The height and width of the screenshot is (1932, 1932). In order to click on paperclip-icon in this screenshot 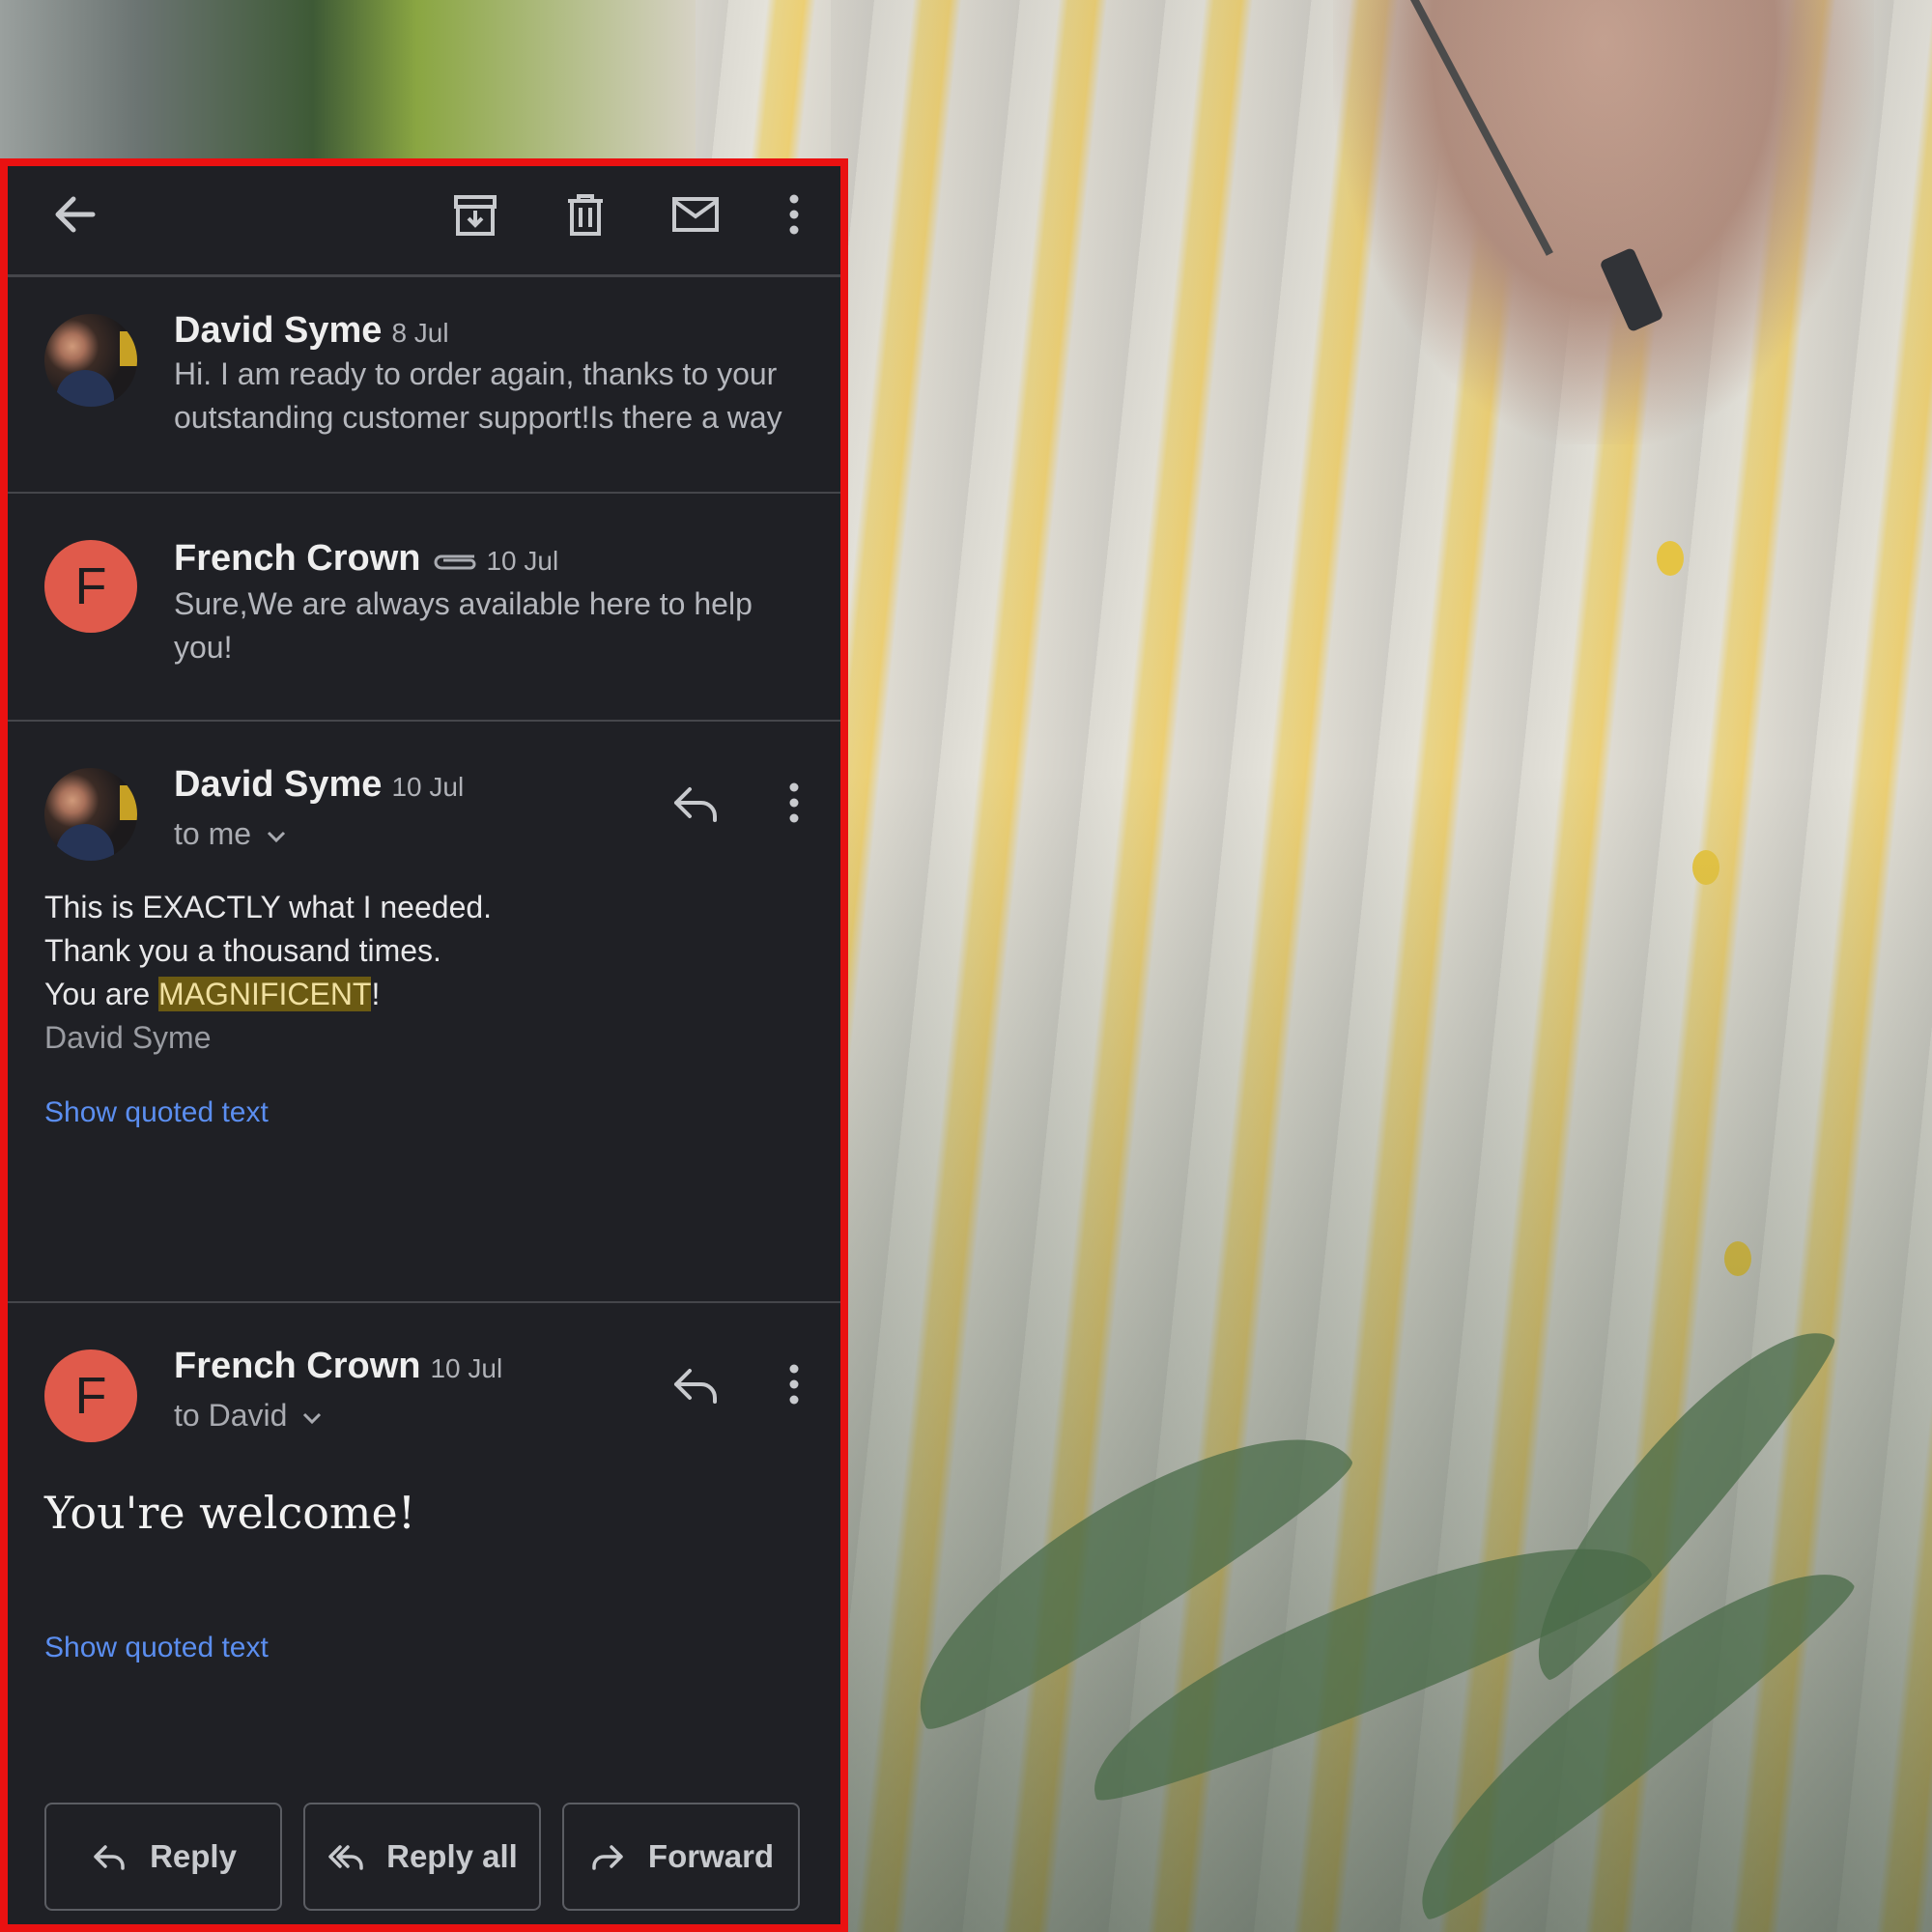, I will do `click(455, 562)`.